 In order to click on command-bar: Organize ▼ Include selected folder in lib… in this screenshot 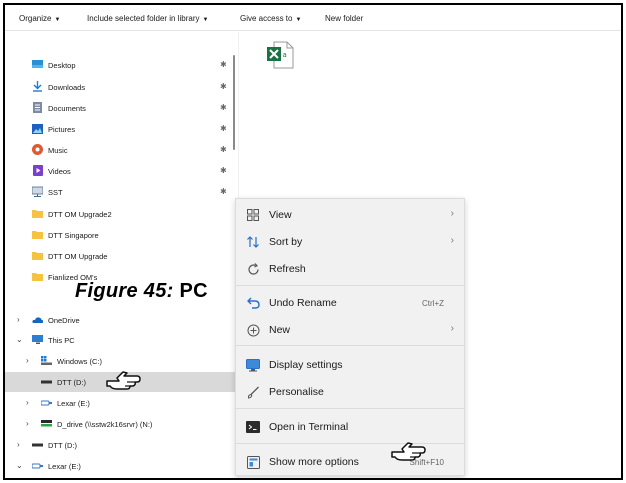, I will do `click(313, 18)`.